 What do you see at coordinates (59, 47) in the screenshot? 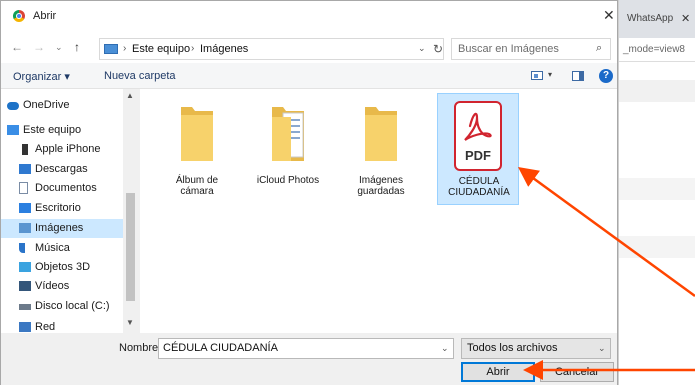
I see `recent-locations-icon: ⌄` at bounding box center [59, 47].